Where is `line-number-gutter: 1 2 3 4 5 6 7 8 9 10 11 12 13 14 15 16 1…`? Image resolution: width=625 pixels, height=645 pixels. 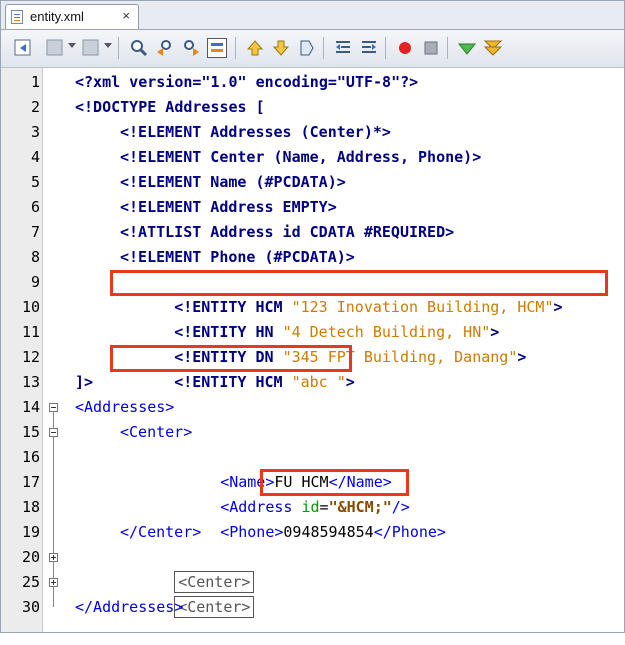 line-number-gutter: 1 2 3 4 5 6 7 8 9 10 11 12 13 14 15 16 1… is located at coordinates (22, 350).